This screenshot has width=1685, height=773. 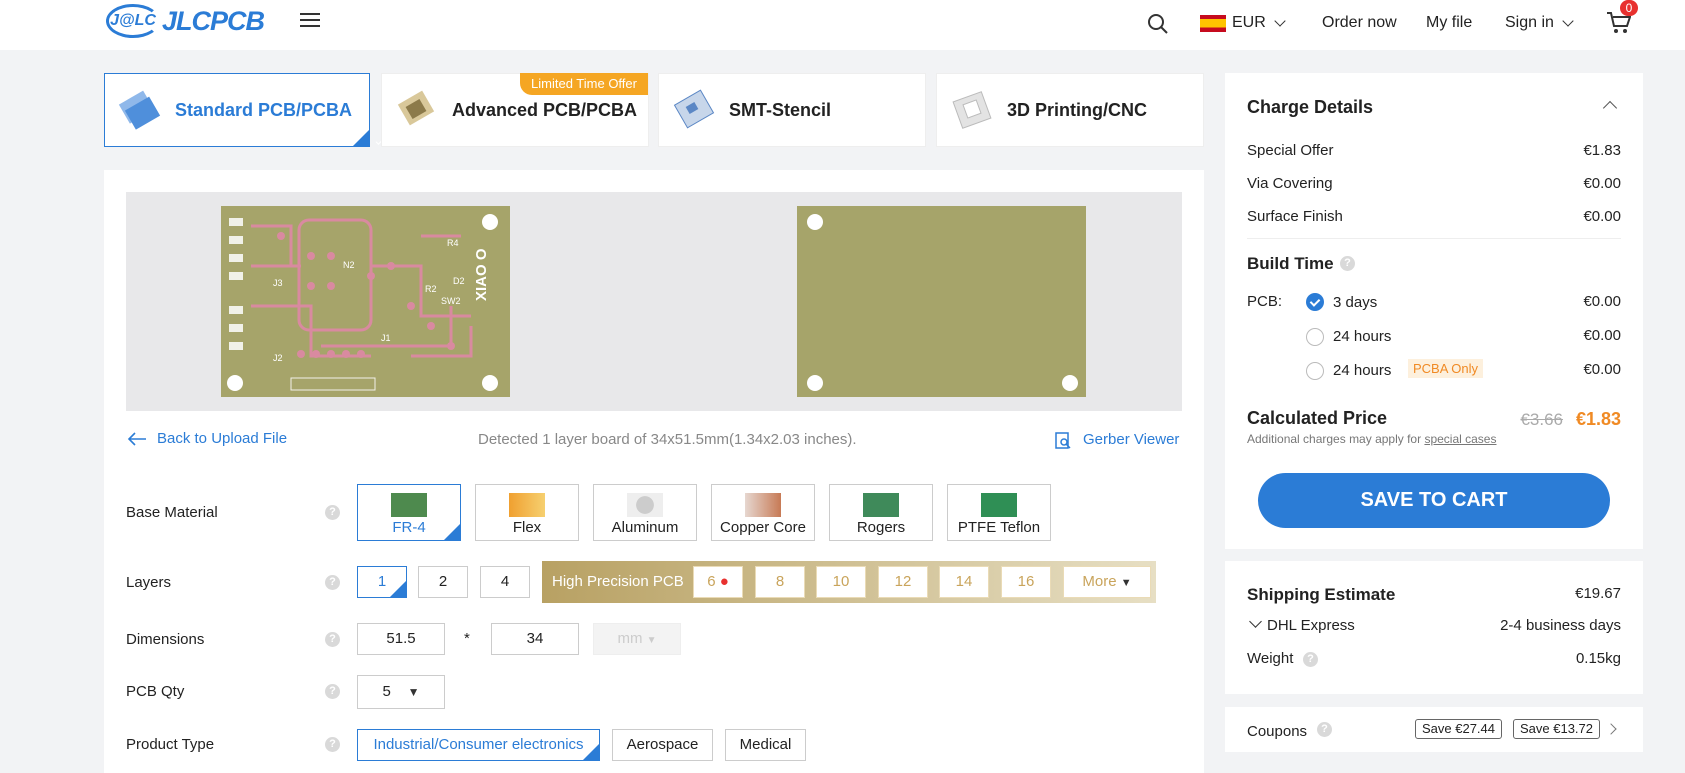 I want to click on pcb-qty-label: PCB Qty, so click(x=155, y=691).